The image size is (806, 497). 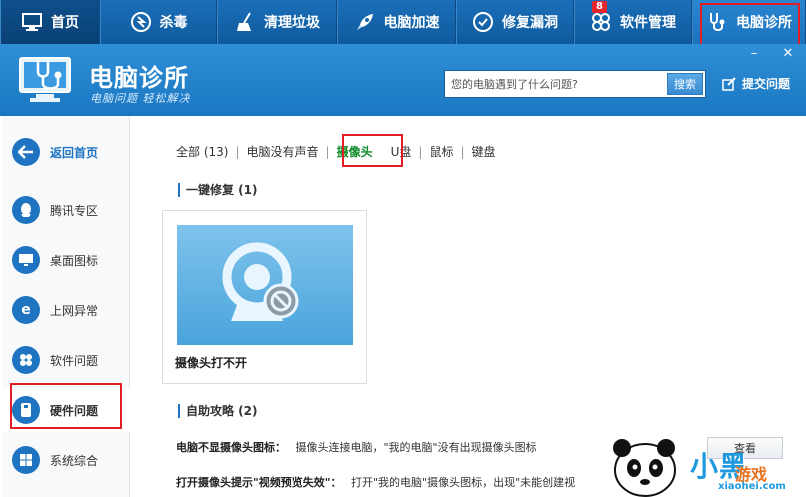 I want to click on submit-question-label: 提交问题, so click(x=766, y=84).